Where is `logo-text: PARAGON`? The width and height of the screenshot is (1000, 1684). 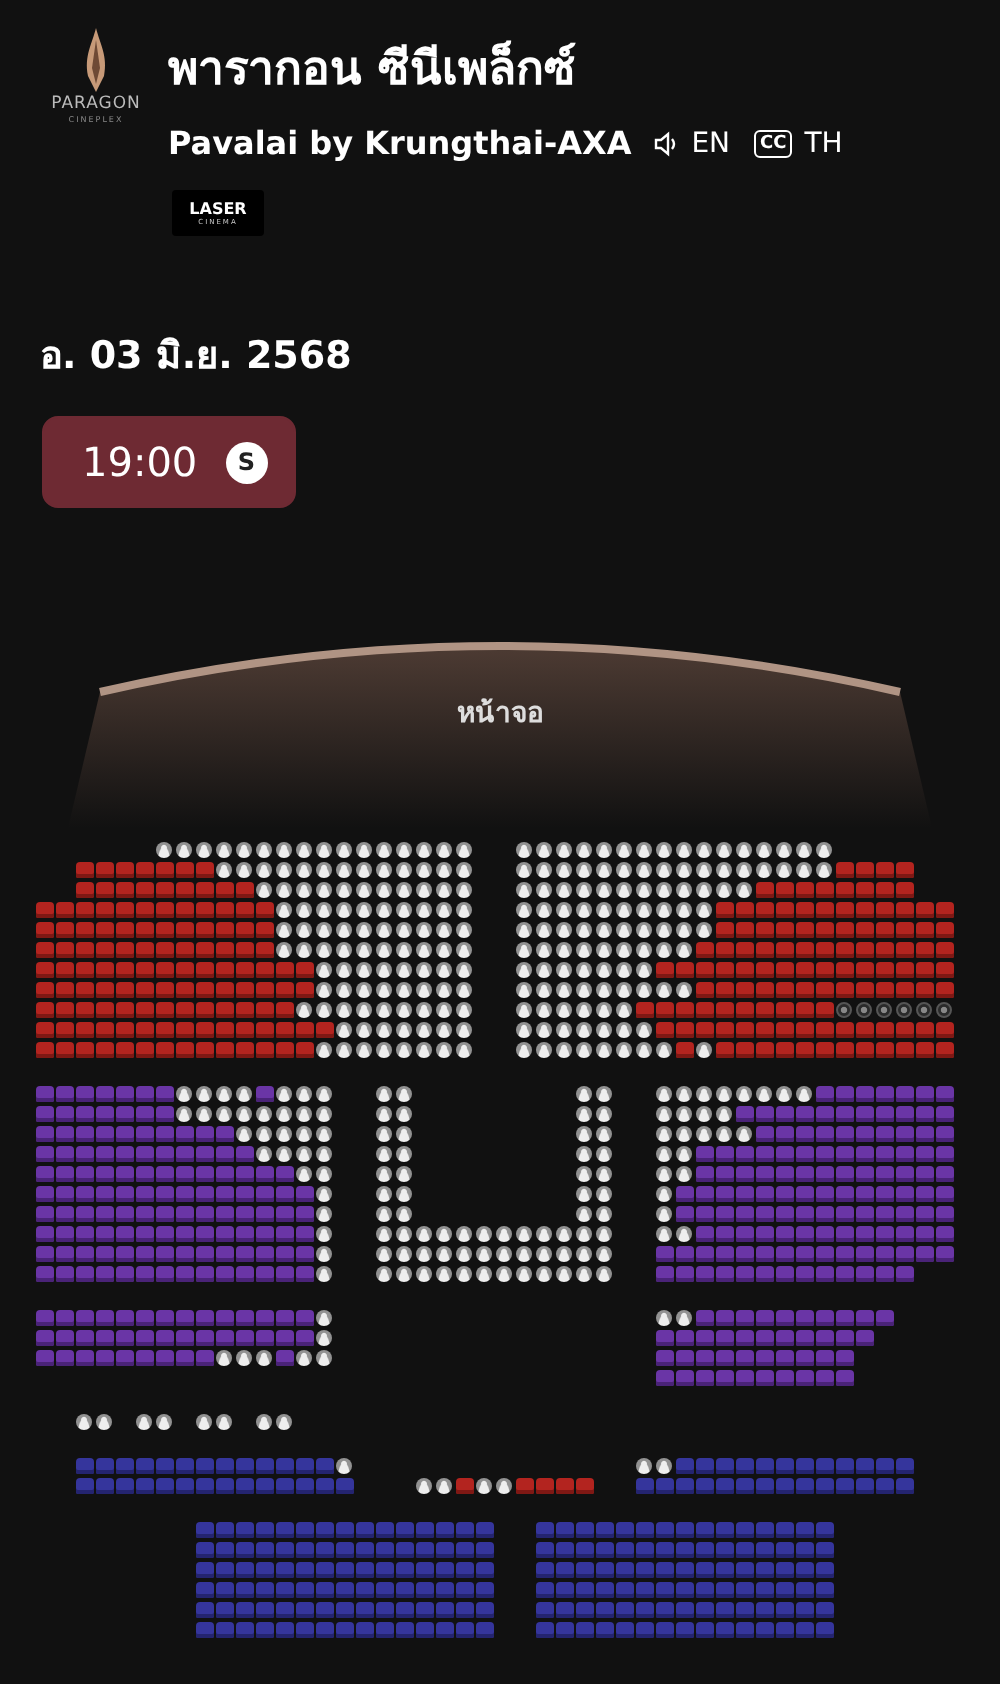 logo-text: PARAGON is located at coordinates (96, 104).